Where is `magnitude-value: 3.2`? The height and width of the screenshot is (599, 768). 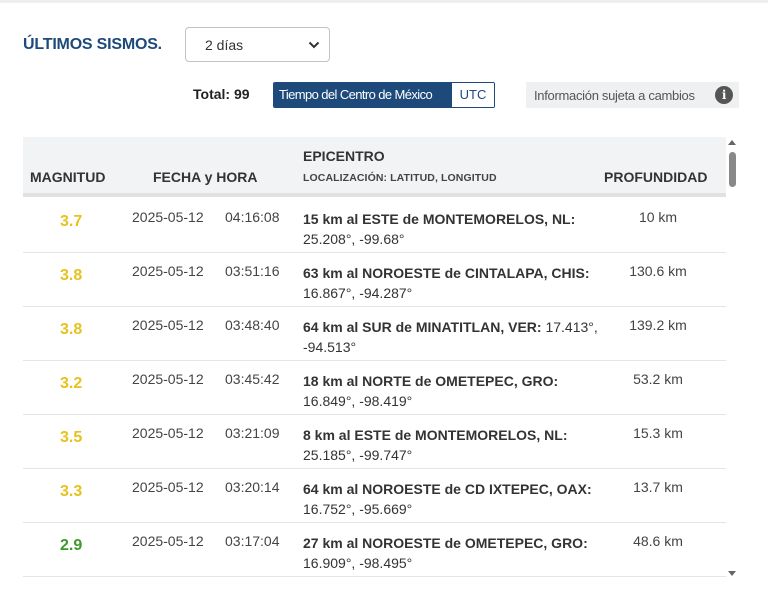 magnitude-value: 3.2 is located at coordinates (71, 383).